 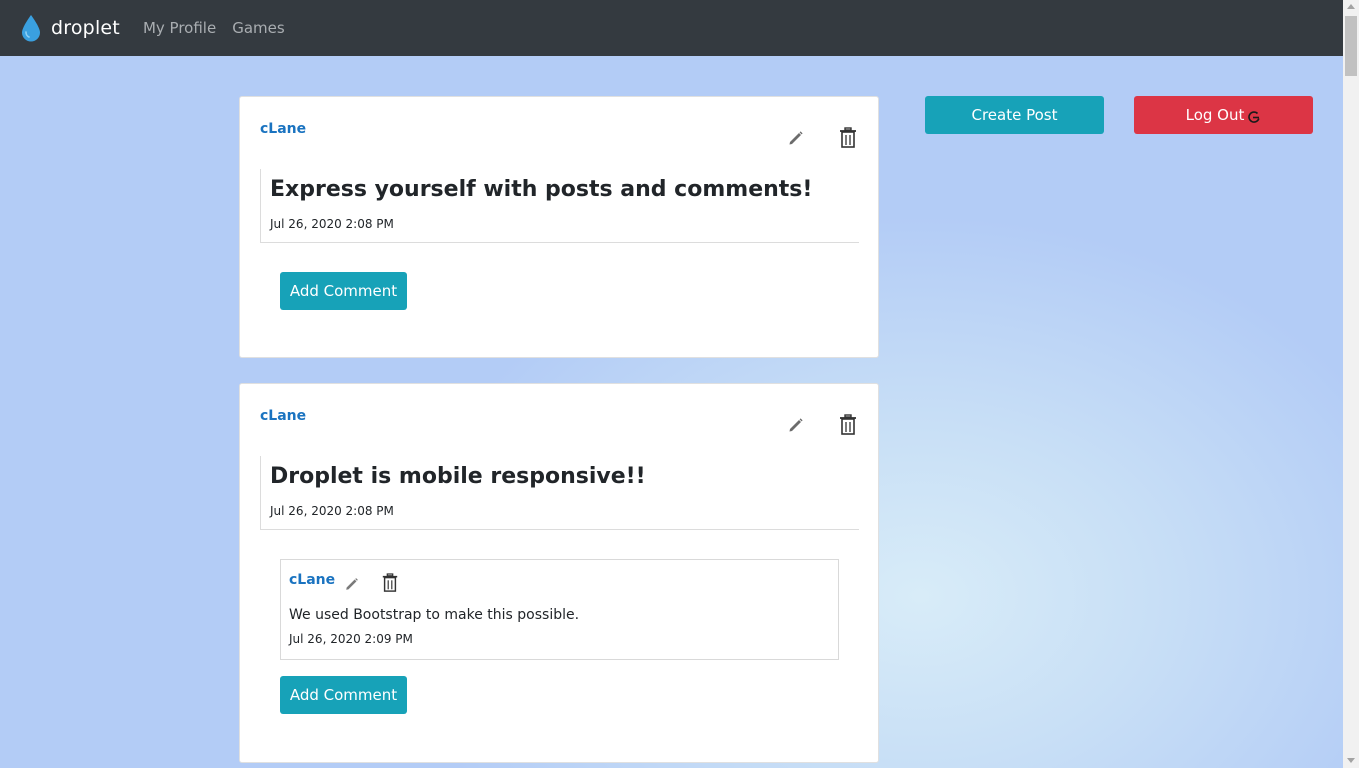 I want to click on droplet-logo-icon, so click(x=31, y=28).